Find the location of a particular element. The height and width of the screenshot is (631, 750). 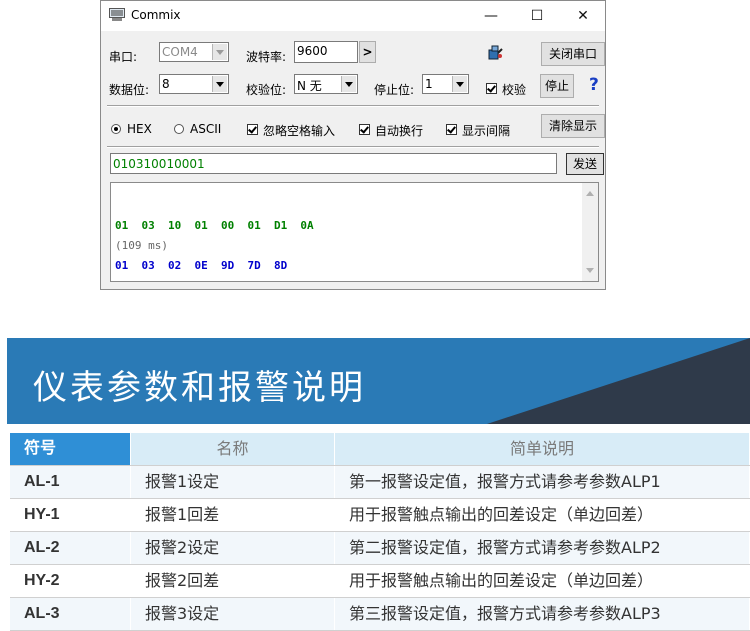

stopbits-value: 1 is located at coordinates (429, 84).